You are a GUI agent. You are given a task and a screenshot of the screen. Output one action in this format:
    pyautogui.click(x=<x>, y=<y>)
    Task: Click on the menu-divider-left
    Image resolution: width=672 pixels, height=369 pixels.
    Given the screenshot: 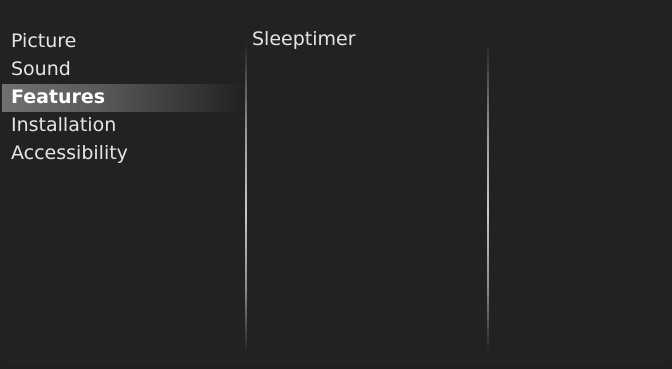 What is the action you would take?
    pyautogui.click(x=246, y=197)
    